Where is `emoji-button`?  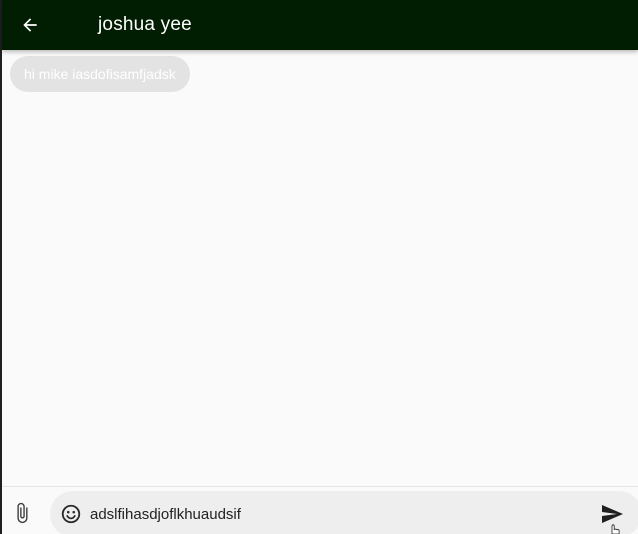 emoji-button is located at coordinates (71, 514).